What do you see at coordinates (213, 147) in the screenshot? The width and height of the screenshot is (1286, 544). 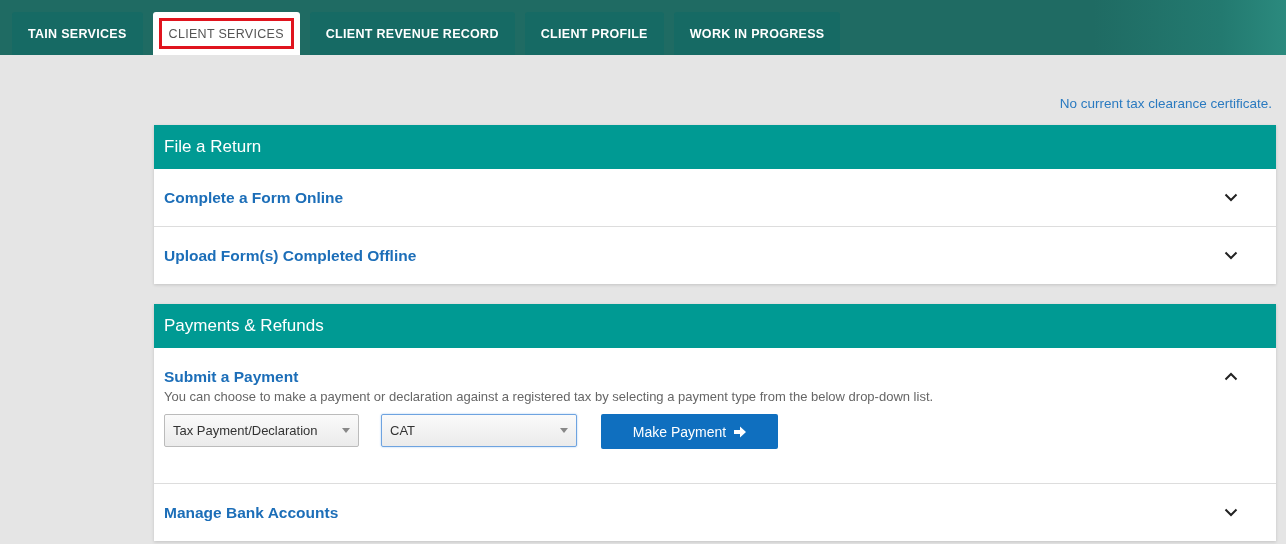 I see `section-title: File a Return` at bounding box center [213, 147].